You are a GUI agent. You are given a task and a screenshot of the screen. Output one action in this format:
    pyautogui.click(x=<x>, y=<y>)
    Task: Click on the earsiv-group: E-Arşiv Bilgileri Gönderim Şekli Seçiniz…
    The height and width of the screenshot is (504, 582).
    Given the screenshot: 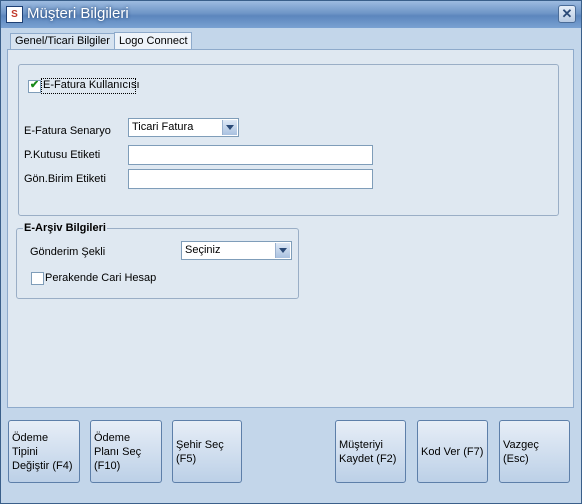 What is the action you would take?
    pyautogui.click(x=157, y=260)
    